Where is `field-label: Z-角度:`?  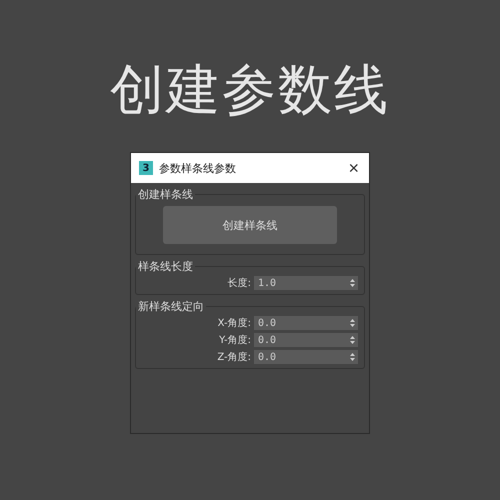
field-label: Z-角度: is located at coordinates (234, 357).